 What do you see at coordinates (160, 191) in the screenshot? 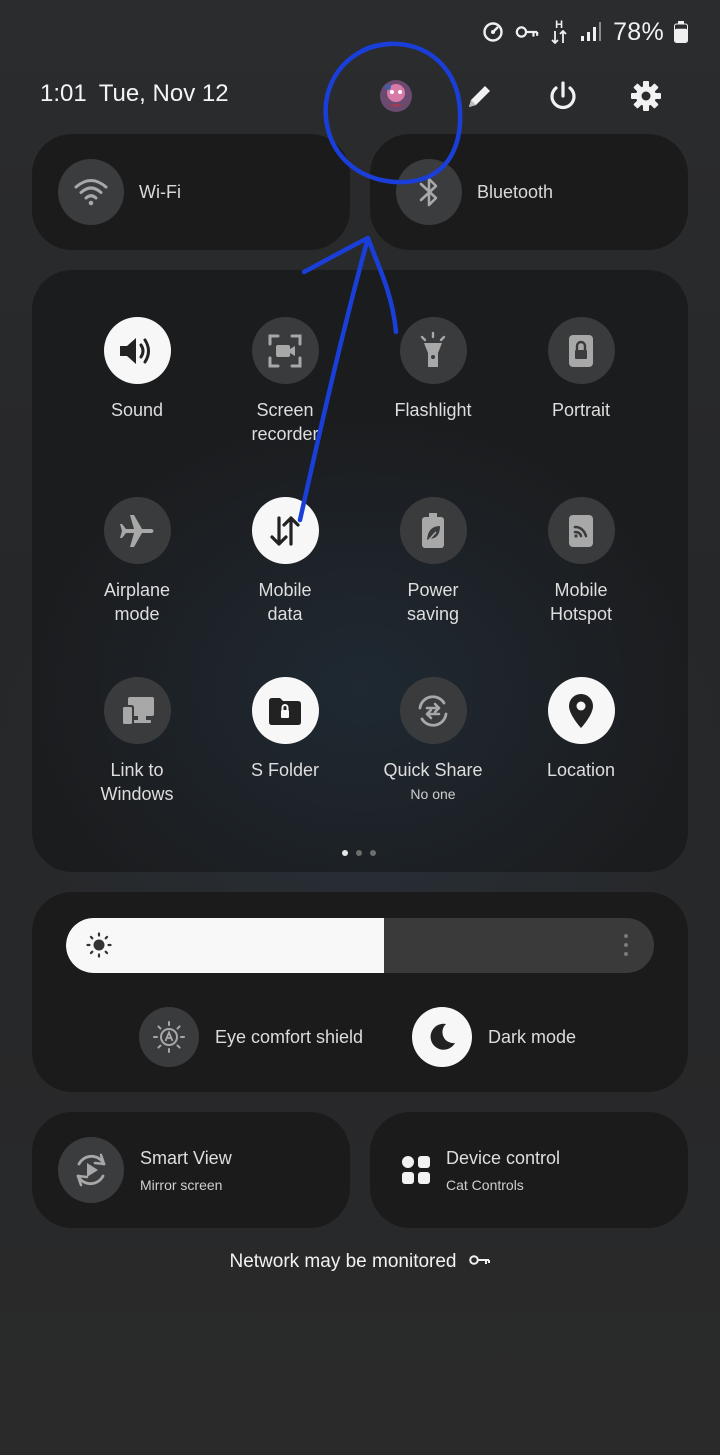
I see `wifi-label: Wi-Fi` at bounding box center [160, 191].